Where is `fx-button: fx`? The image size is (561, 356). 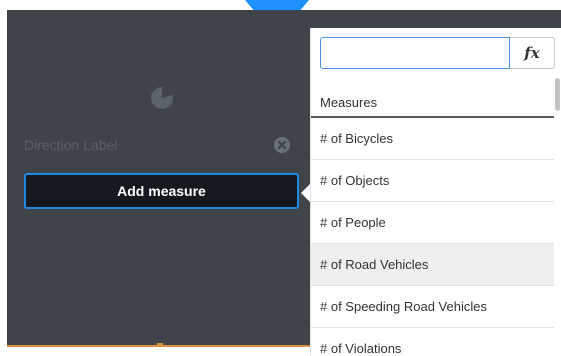
fx-button: fx is located at coordinates (532, 53).